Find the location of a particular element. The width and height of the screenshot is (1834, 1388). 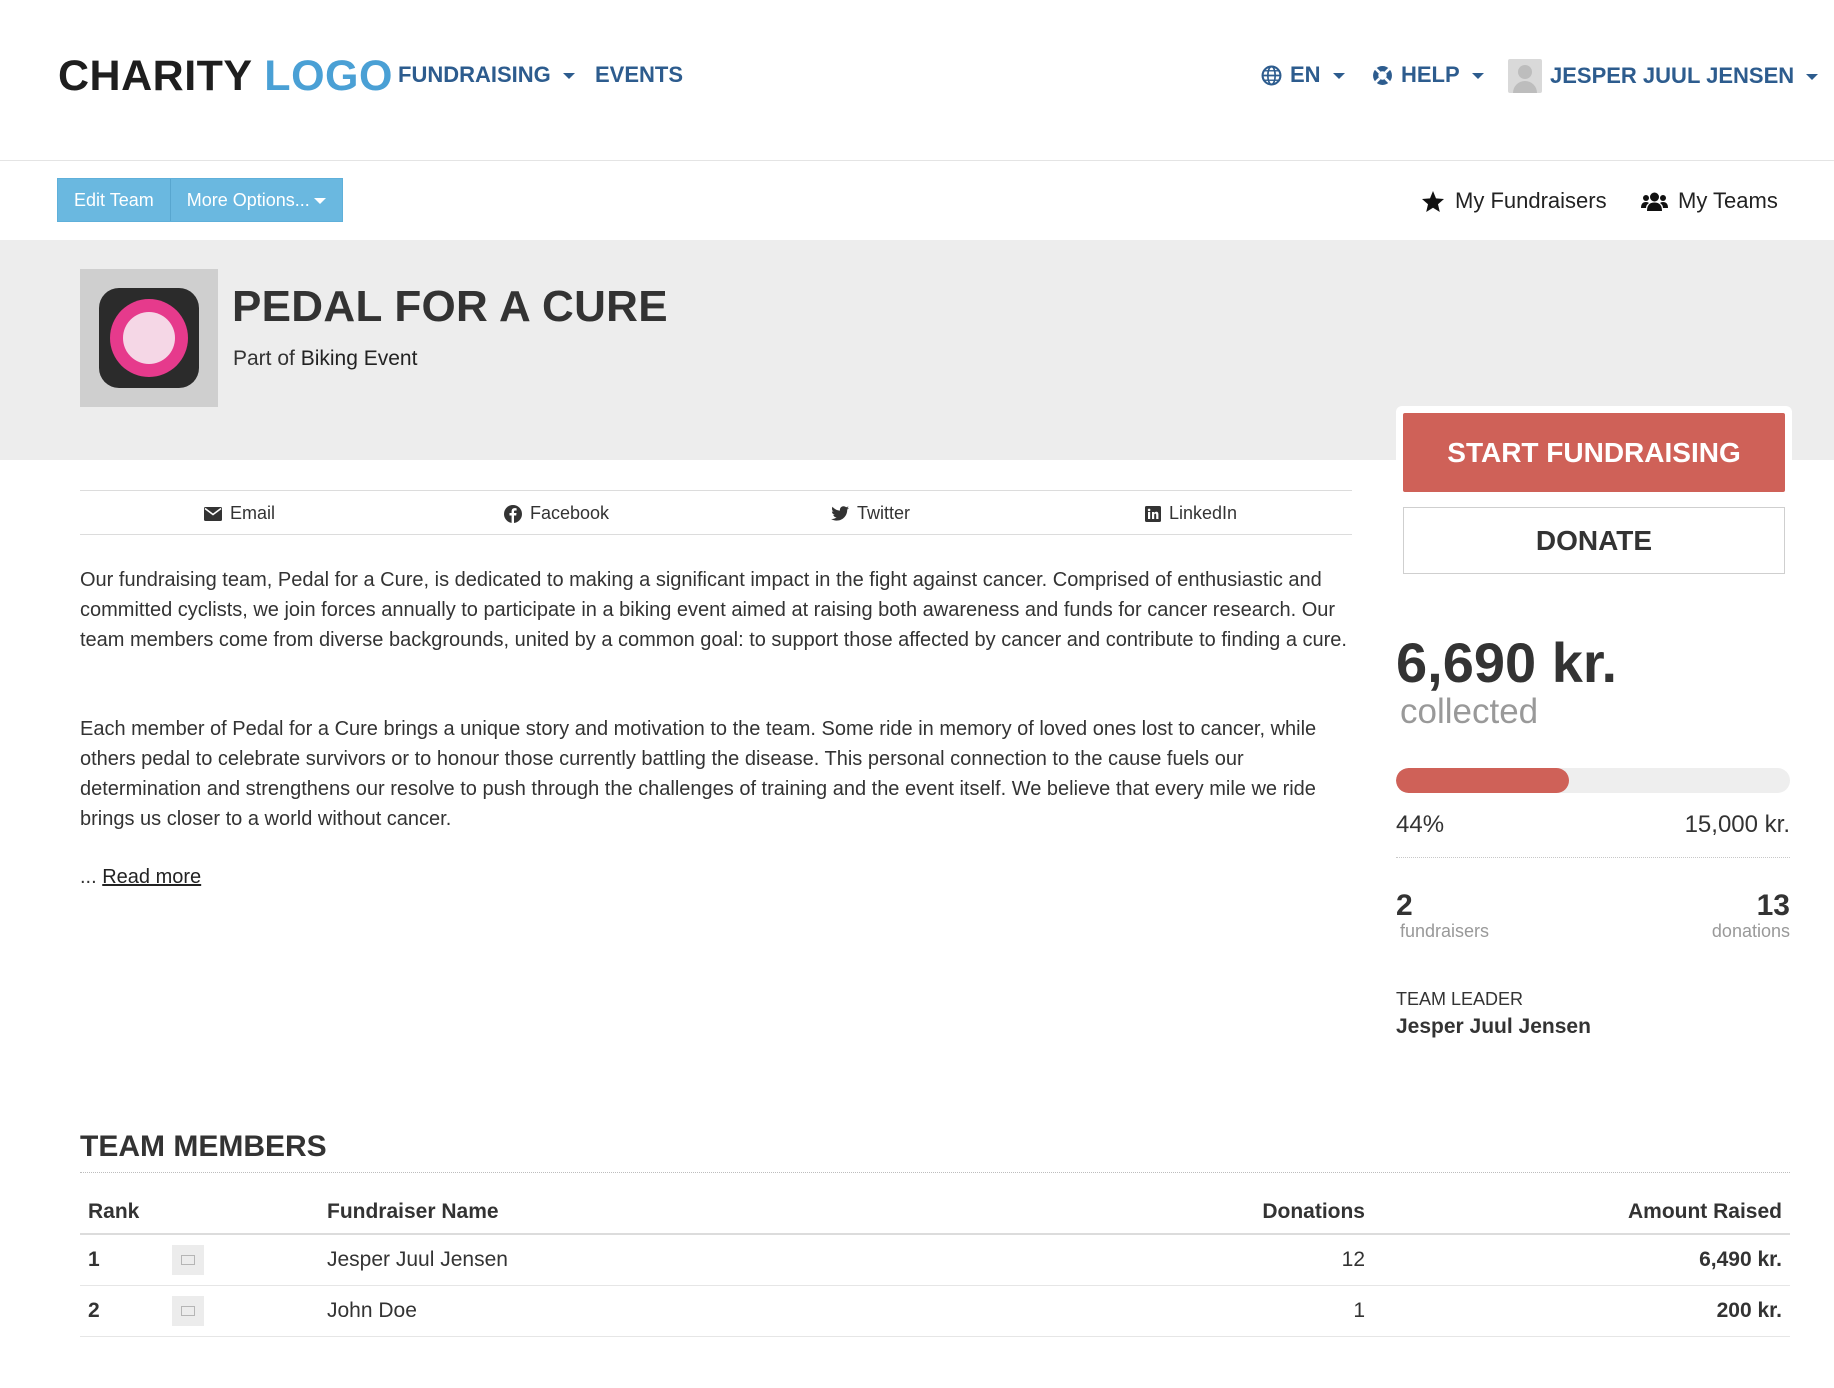

member-rank: 2 is located at coordinates (122, 1311).